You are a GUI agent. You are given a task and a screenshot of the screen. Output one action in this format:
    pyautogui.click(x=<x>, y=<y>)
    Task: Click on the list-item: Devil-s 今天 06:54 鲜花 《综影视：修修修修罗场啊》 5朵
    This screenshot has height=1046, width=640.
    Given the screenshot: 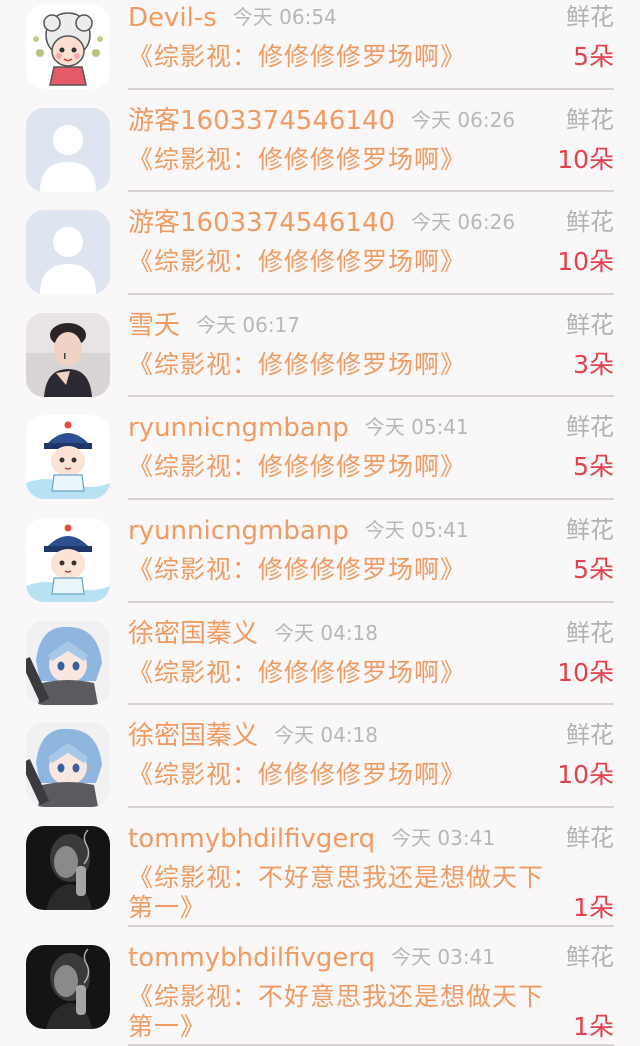 What is the action you would take?
    pyautogui.click(x=320, y=45)
    